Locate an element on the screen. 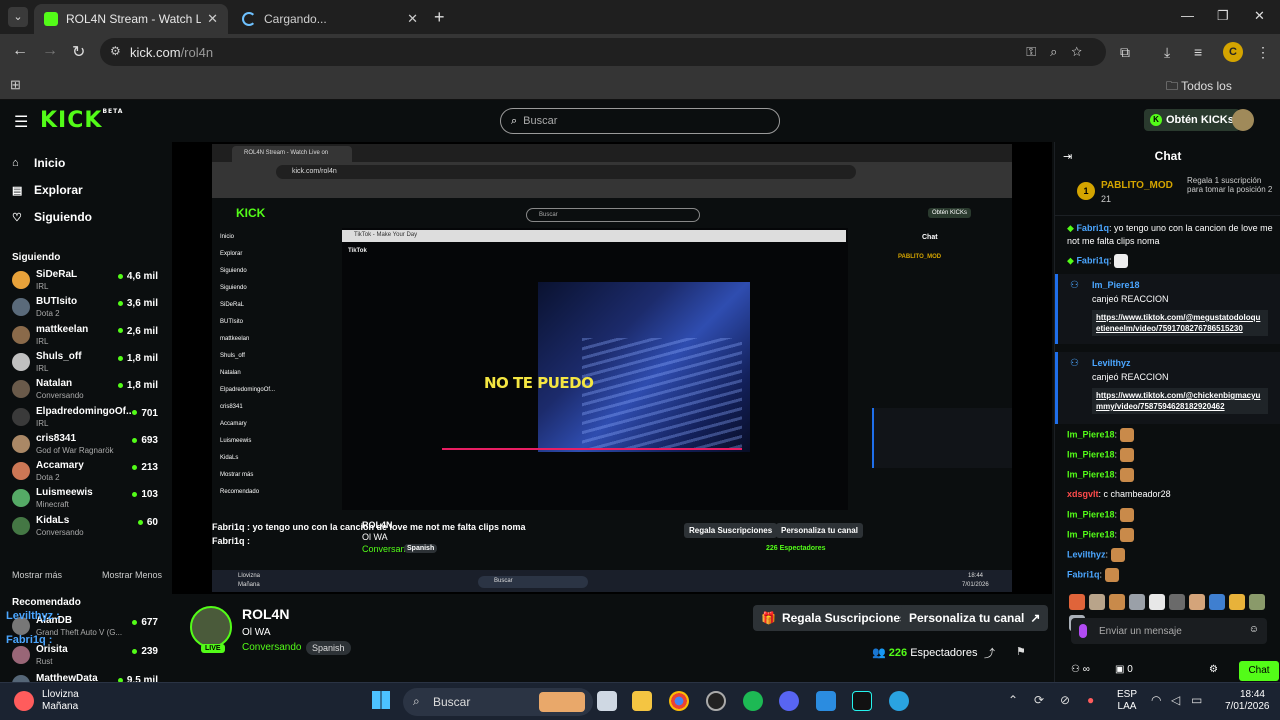 The image size is (1280, 720). reward-user: Im_Piere18 is located at coordinates (1116, 285).